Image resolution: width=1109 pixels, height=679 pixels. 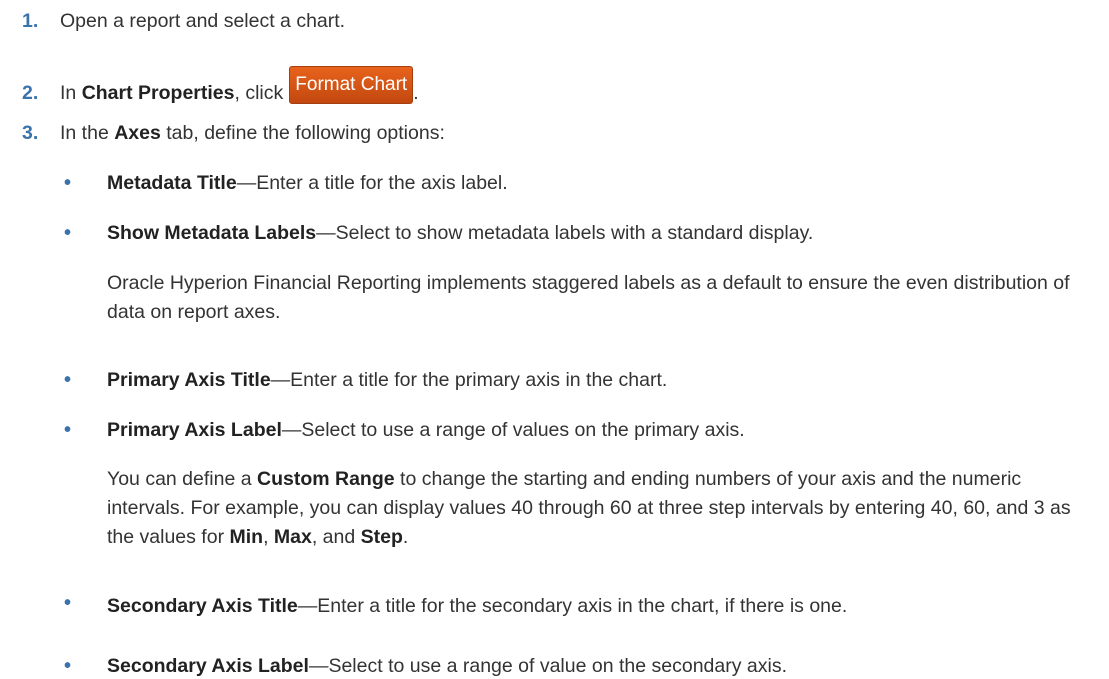 I want to click on step-term: Step, so click(x=381, y=537).